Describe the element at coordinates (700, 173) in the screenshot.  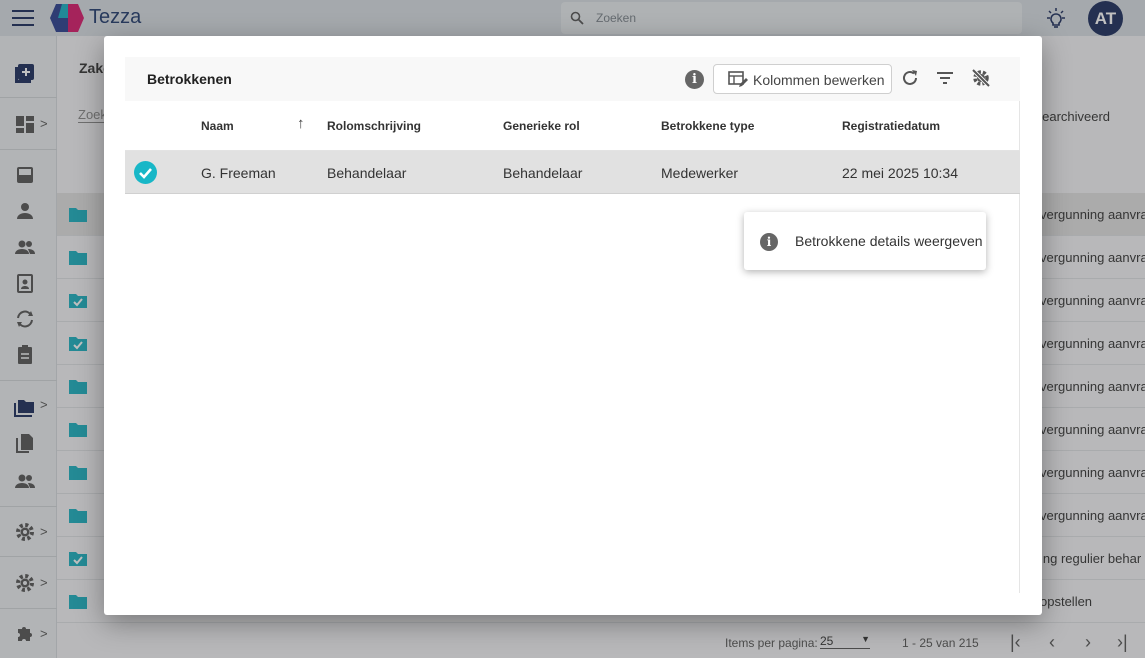
I see `cell-betrokkene-type: Medewerker` at that location.